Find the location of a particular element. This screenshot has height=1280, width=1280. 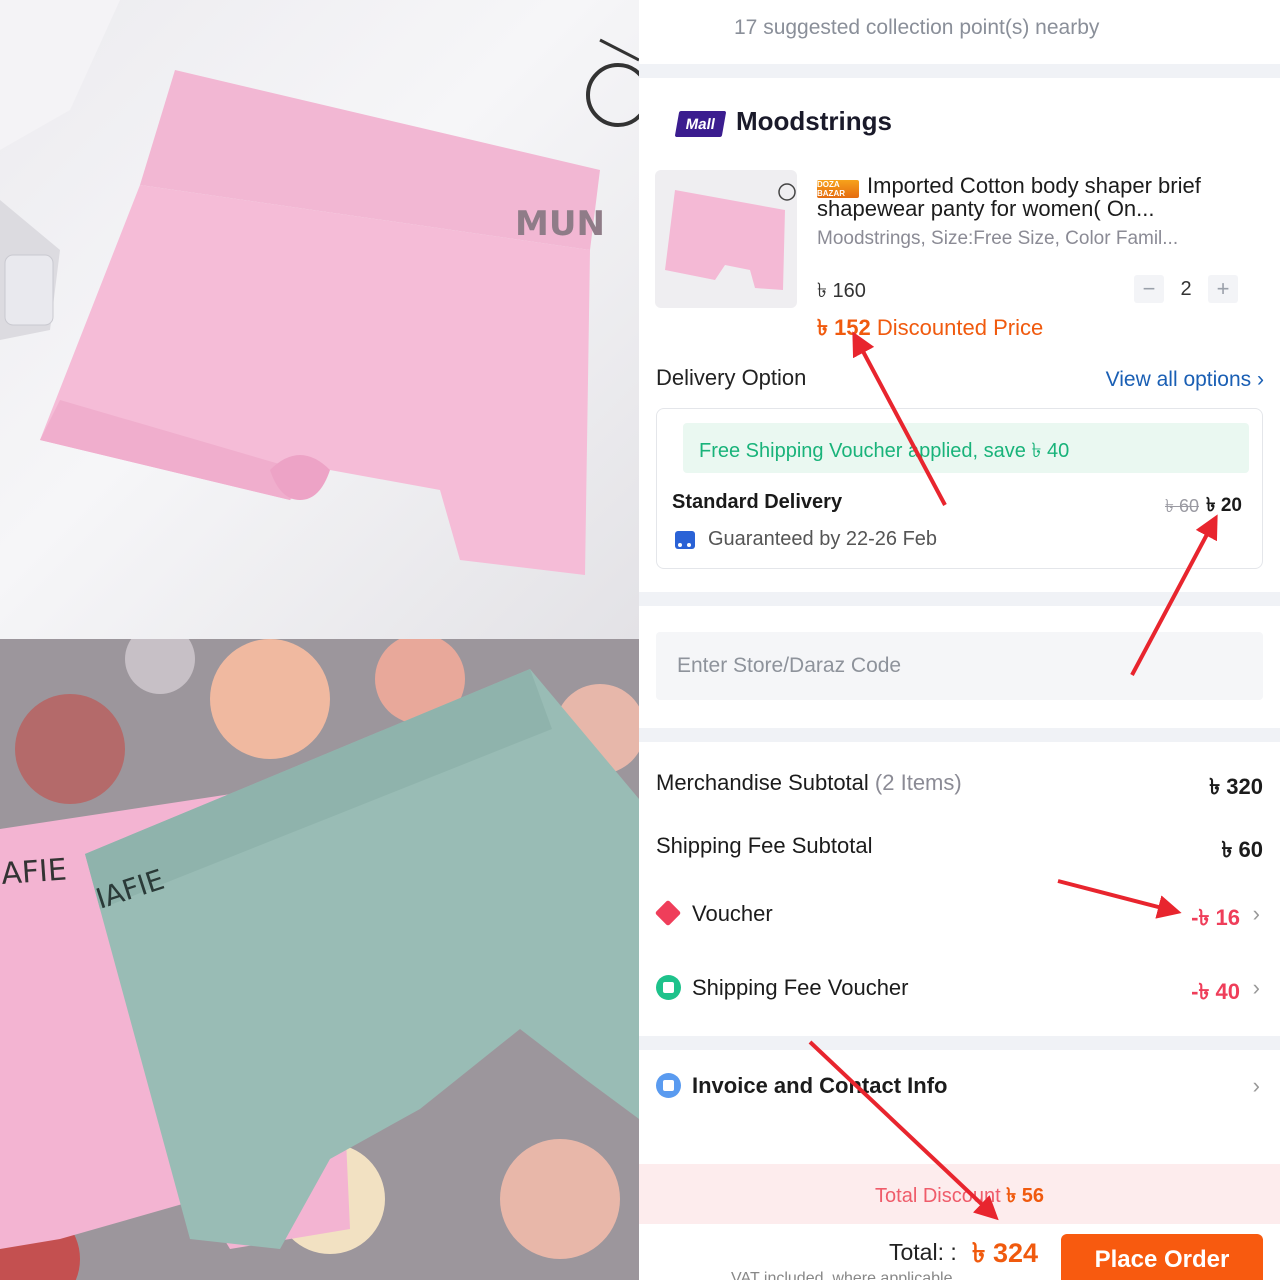

shipping-voucher-chevron-icon: › is located at coordinates (1256, 988).